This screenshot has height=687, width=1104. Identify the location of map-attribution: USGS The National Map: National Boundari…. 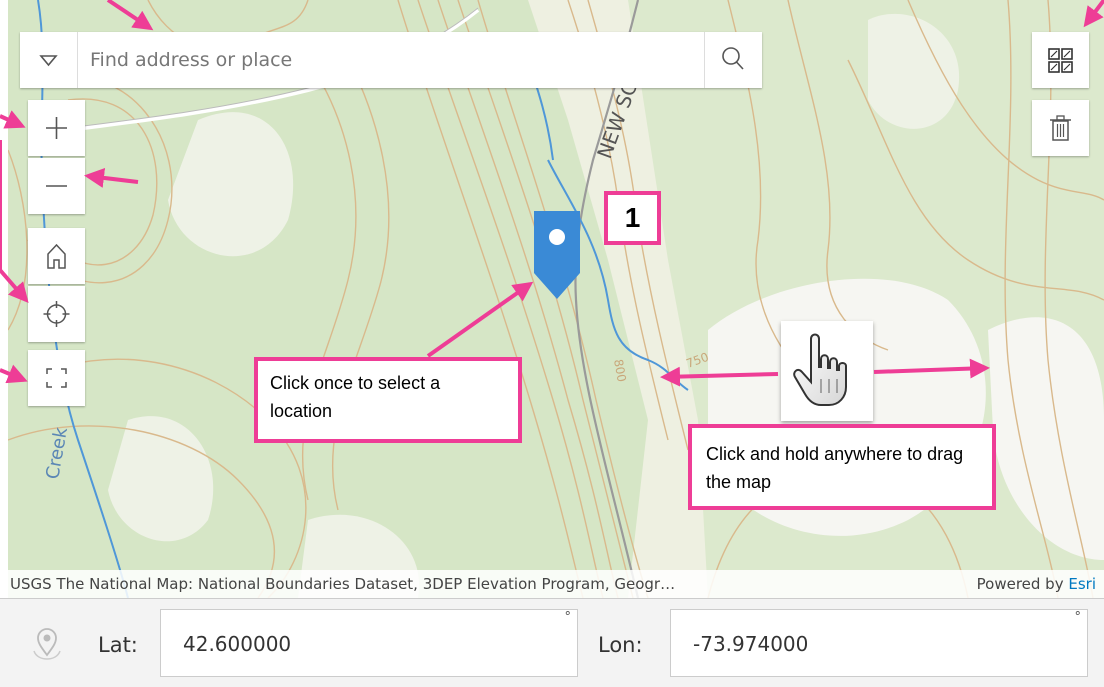
(556, 584).